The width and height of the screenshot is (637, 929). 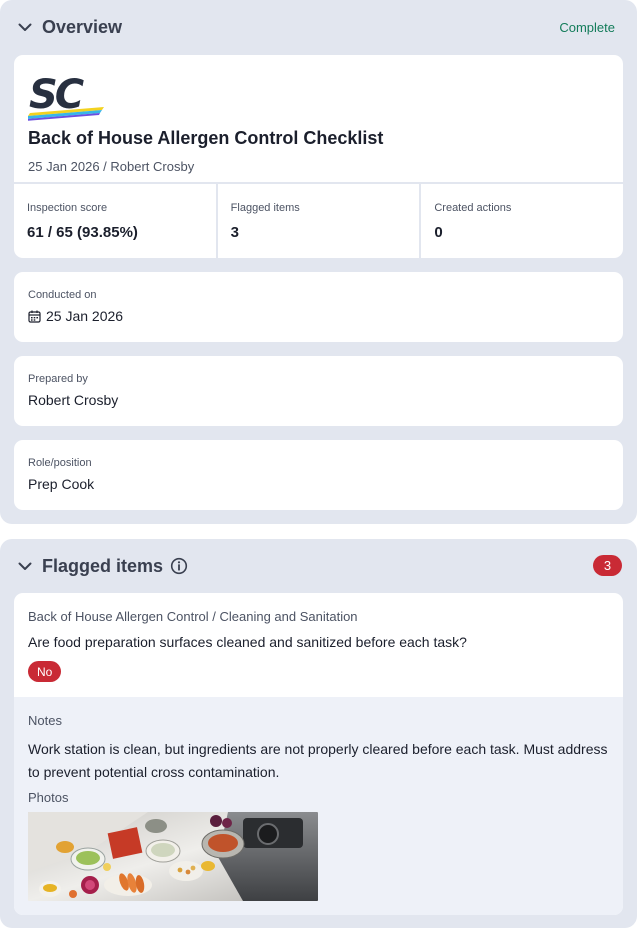 What do you see at coordinates (111, 166) in the screenshot?
I see `report-subtitle: 25 Jan 2026 / Robert Crosby` at bounding box center [111, 166].